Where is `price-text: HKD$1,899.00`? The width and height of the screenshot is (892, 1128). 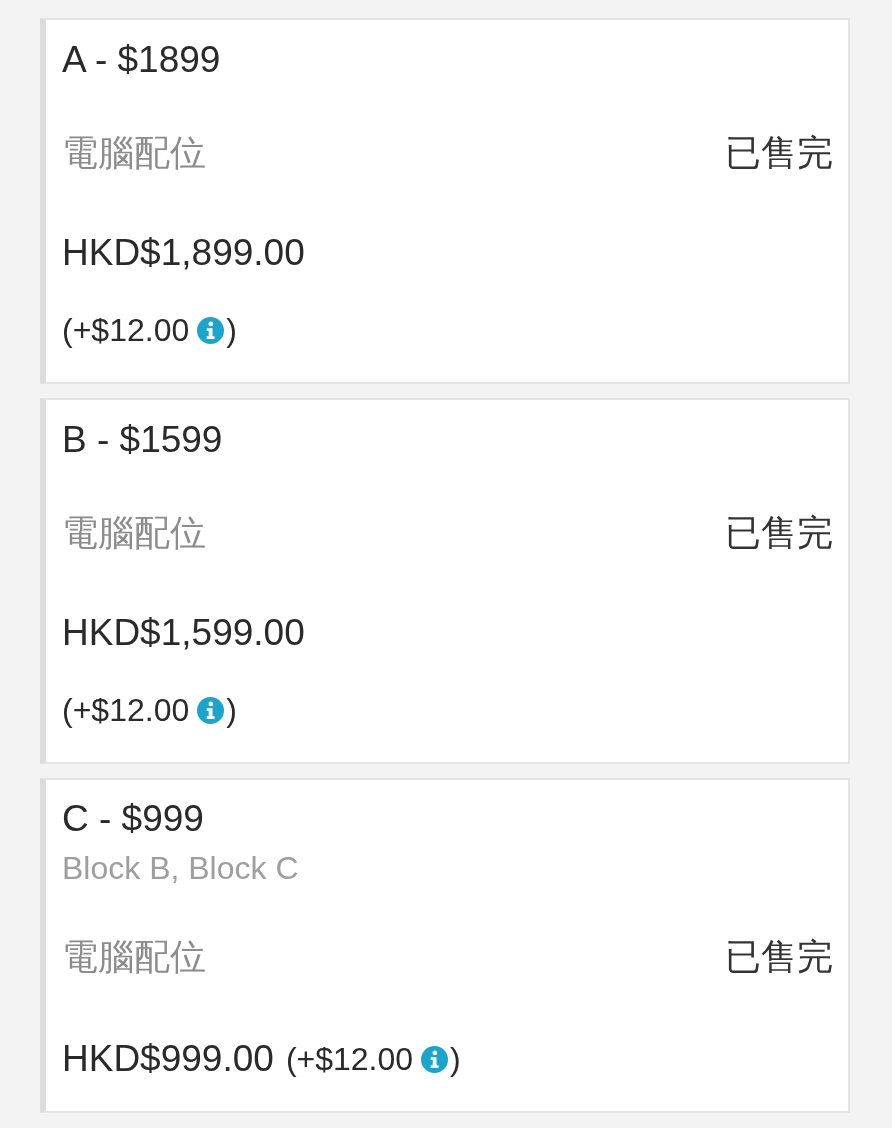 price-text: HKD$1,899.00 is located at coordinates (183, 253).